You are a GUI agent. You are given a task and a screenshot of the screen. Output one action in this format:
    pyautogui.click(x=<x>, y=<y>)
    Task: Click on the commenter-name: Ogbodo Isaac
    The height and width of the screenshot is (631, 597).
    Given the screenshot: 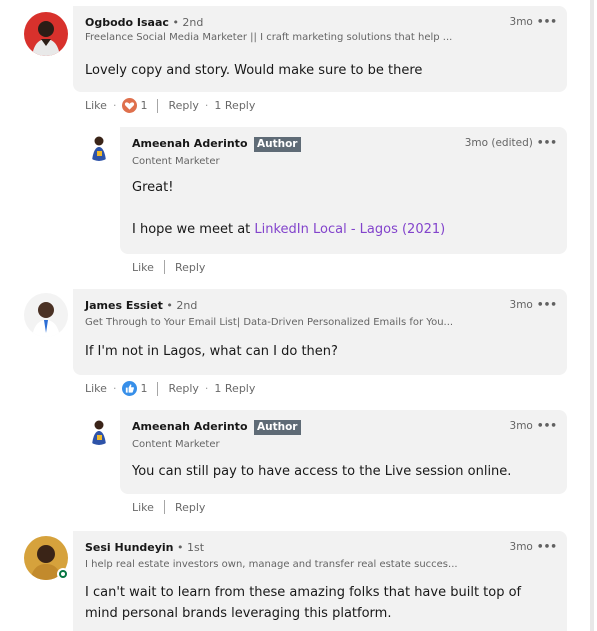 What is the action you would take?
    pyautogui.click(x=127, y=22)
    